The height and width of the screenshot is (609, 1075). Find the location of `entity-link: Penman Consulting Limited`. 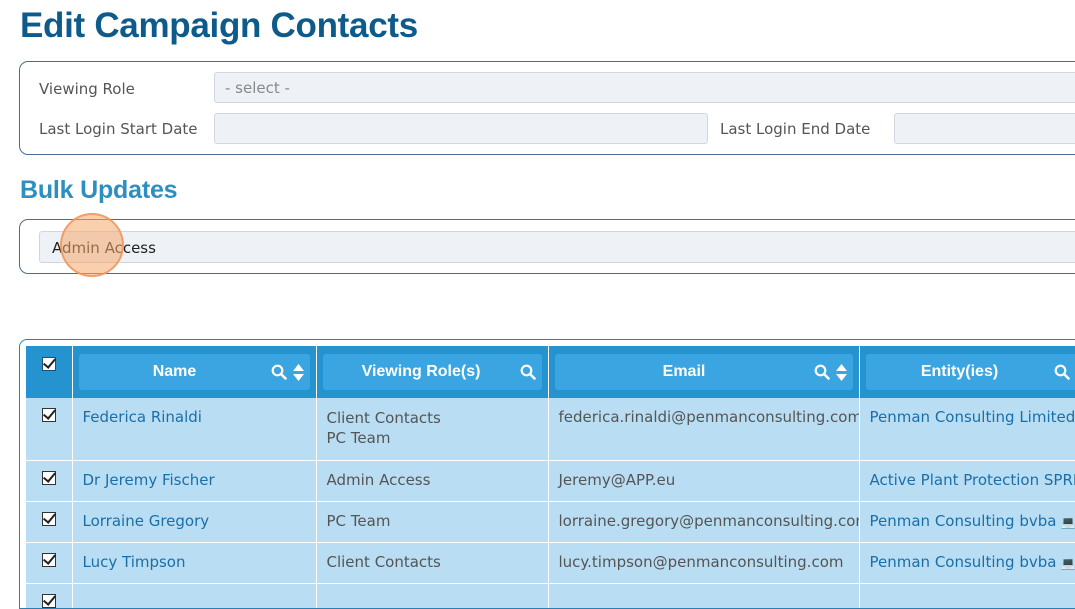

entity-link: Penman Consulting Limited is located at coordinates (972, 417).